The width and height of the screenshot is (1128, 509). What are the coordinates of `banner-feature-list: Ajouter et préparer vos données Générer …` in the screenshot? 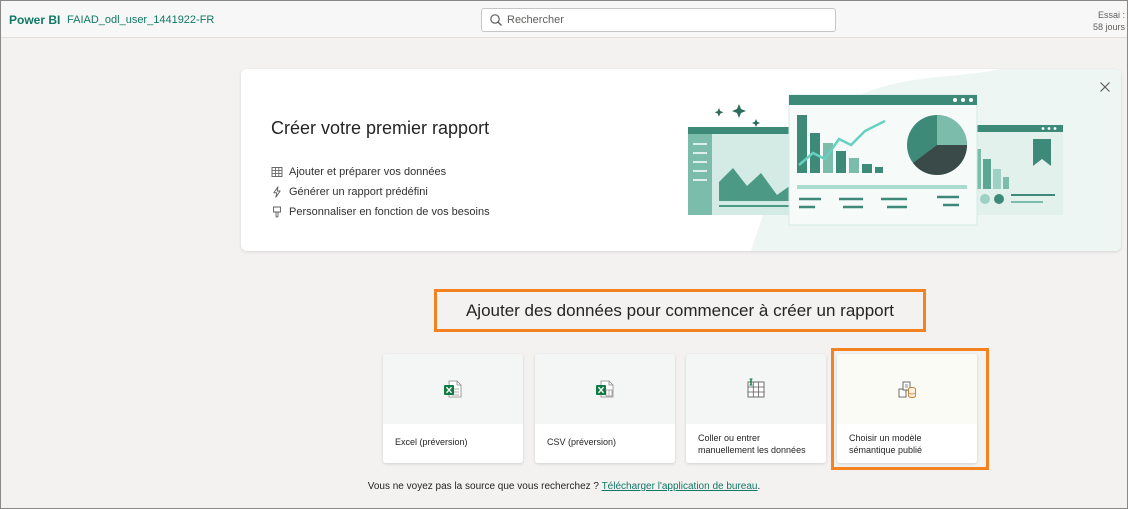 It's located at (380, 192).